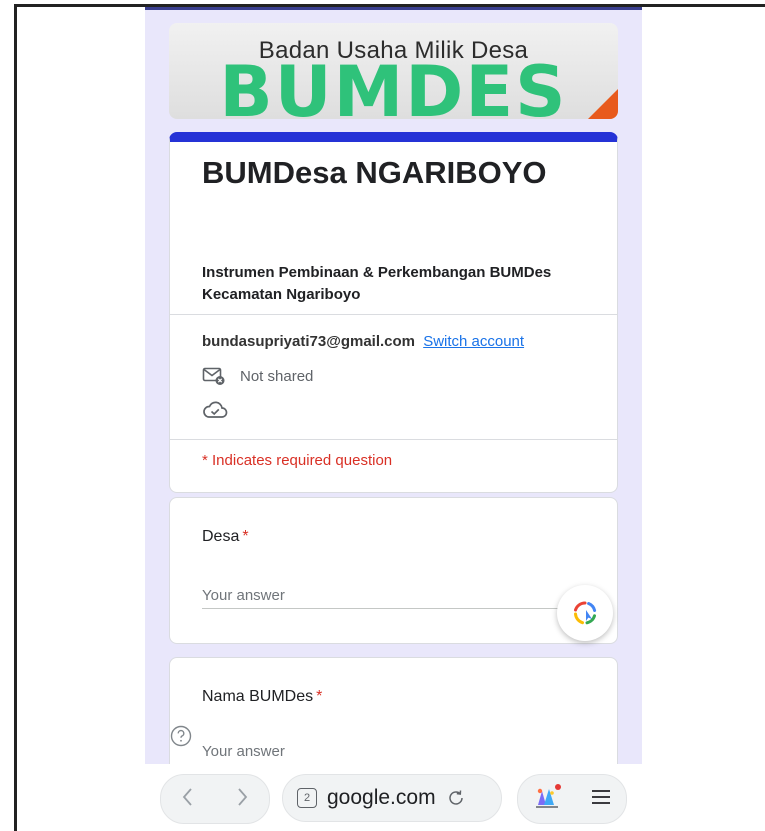 The height and width of the screenshot is (831, 765). I want to click on cloud-status, so click(215, 412).